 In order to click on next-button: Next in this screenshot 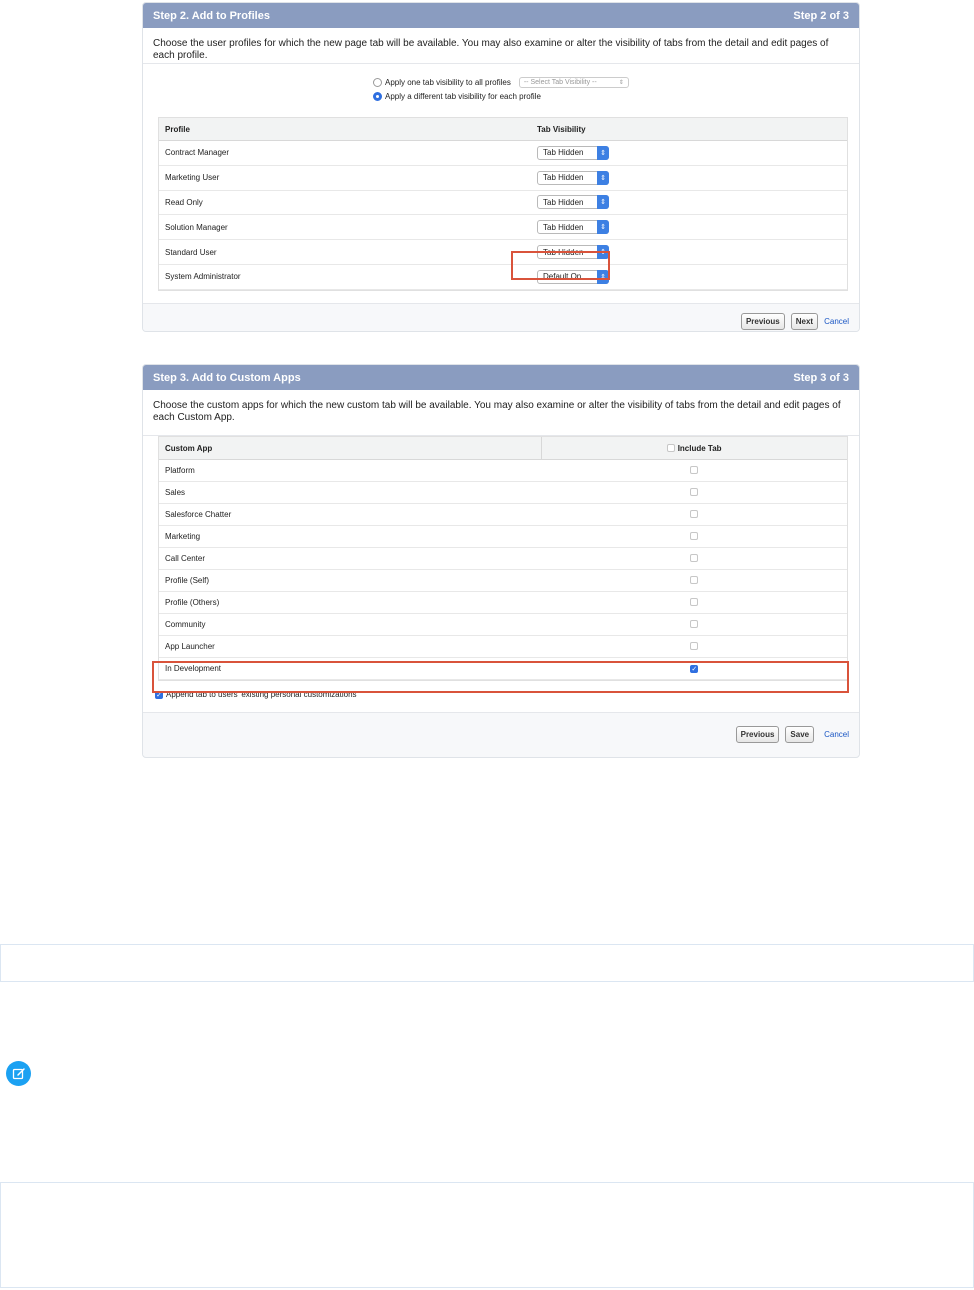, I will do `click(804, 321)`.